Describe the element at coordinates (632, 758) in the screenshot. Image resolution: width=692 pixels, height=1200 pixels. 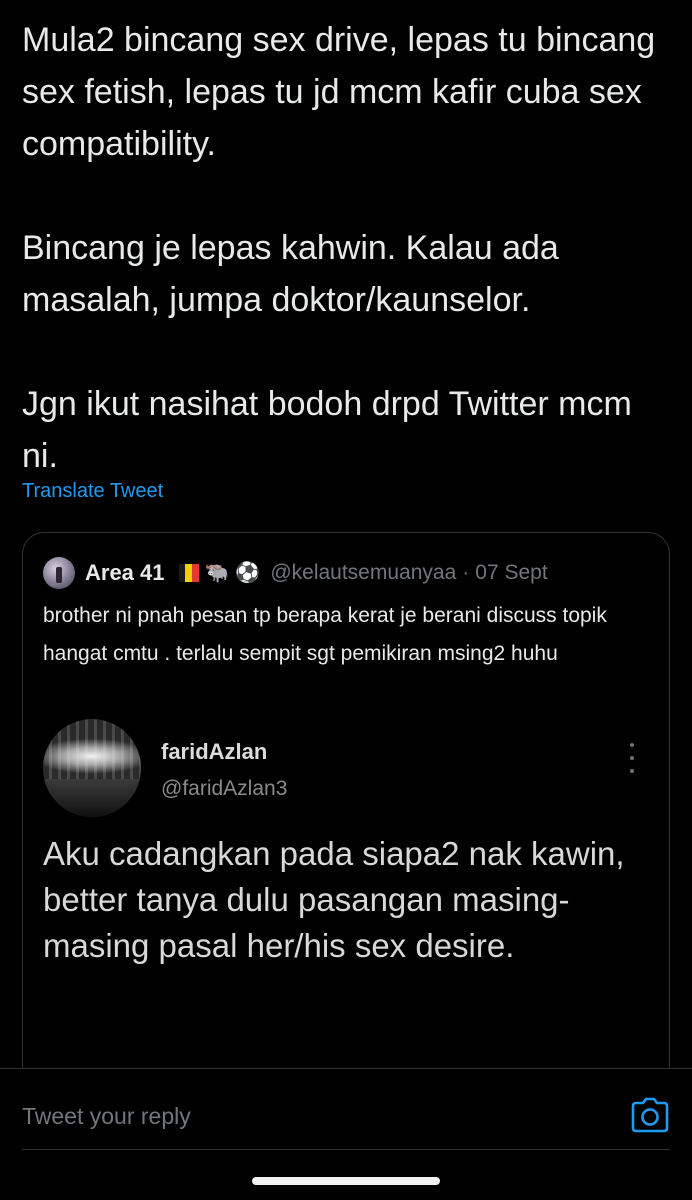
I see `more-options-icon` at that location.